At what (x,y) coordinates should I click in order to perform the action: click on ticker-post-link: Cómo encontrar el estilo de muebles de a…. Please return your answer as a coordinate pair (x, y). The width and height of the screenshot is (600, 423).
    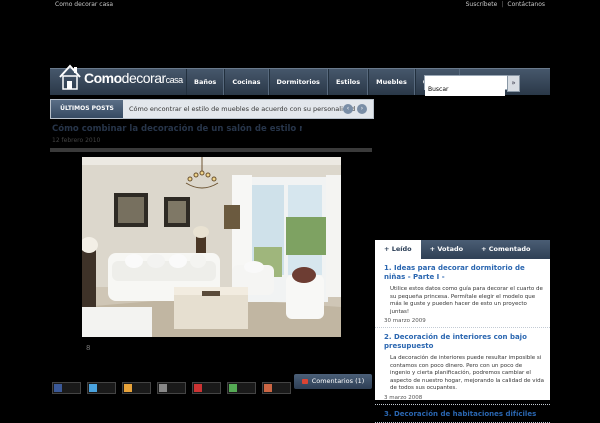
    Looking at the image, I should click on (242, 109).